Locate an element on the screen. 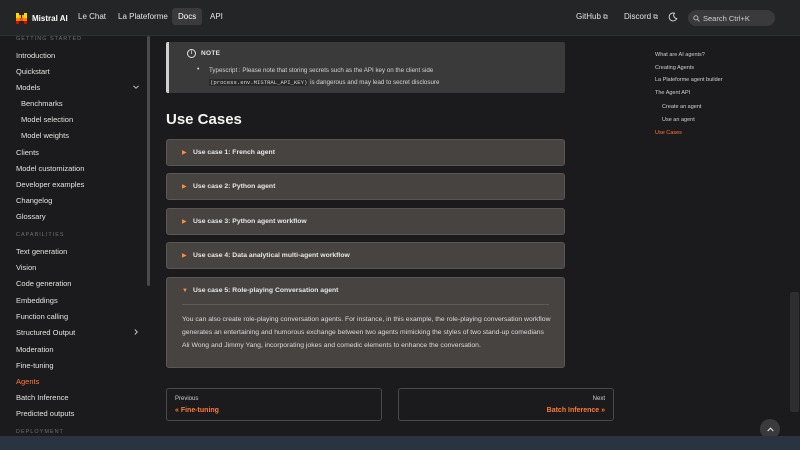  sidebar-item-vision: Vision is located at coordinates (26, 267).